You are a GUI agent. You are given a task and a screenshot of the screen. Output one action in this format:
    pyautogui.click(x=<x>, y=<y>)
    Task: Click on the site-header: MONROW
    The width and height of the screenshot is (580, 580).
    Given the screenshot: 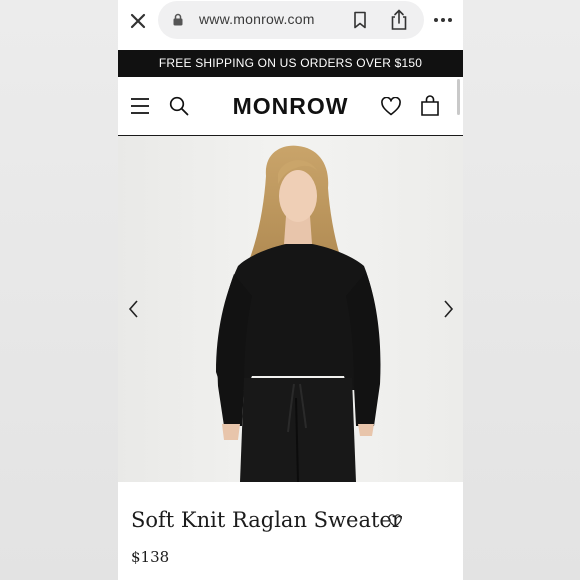 What is the action you would take?
    pyautogui.click(x=290, y=106)
    